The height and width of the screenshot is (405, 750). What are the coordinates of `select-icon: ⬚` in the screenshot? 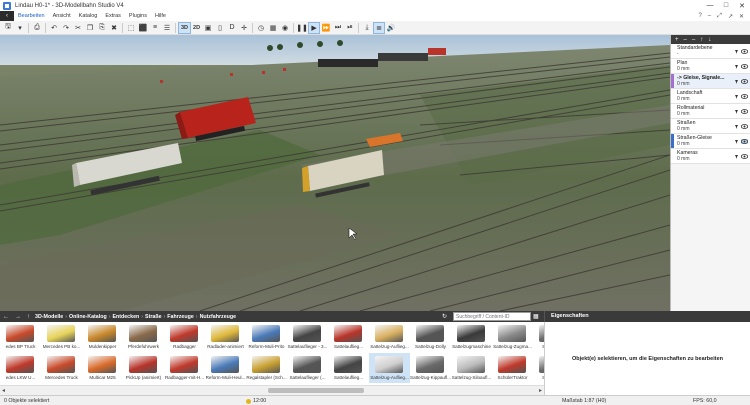 It's located at (131, 28).